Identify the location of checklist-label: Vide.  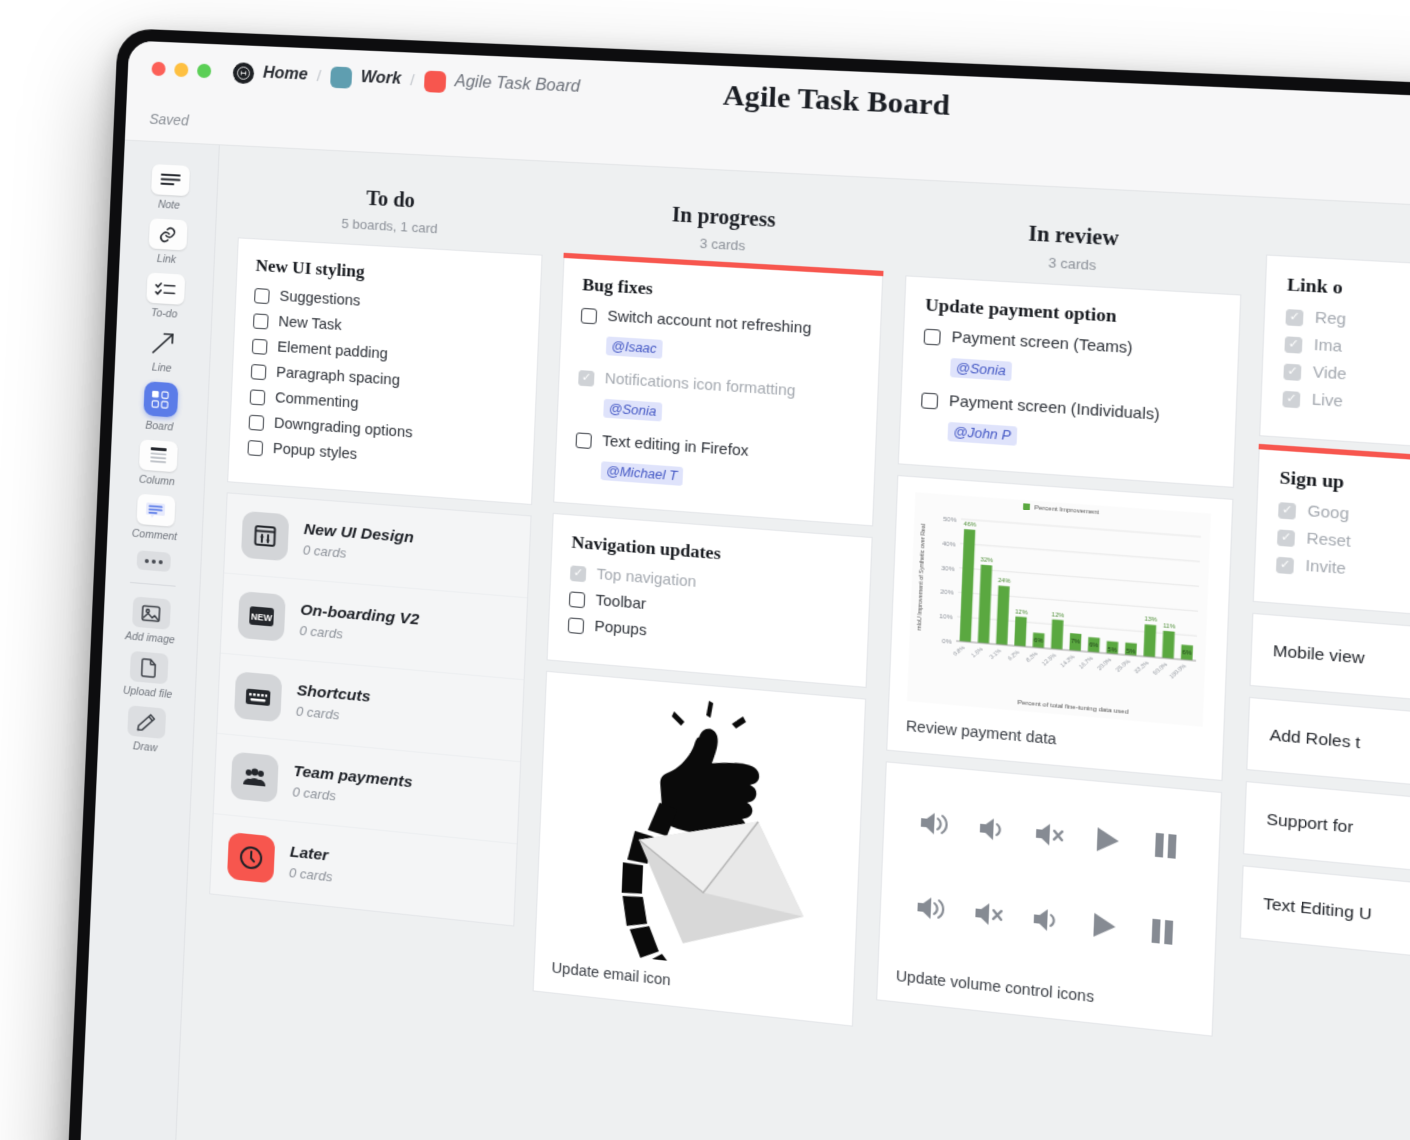
(1329, 374).